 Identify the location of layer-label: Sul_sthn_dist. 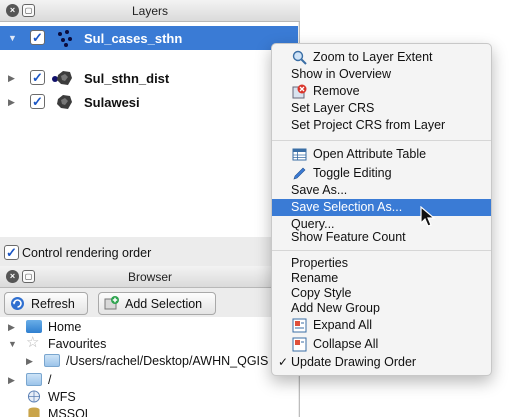
(127, 78).